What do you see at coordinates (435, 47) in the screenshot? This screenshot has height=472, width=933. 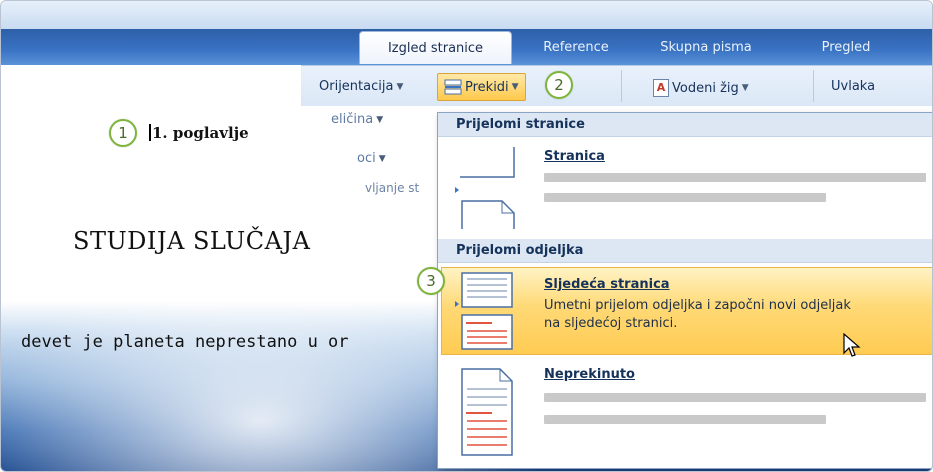 I see `tab-page-layout: Izgled stranice` at bounding box center [435, 47].